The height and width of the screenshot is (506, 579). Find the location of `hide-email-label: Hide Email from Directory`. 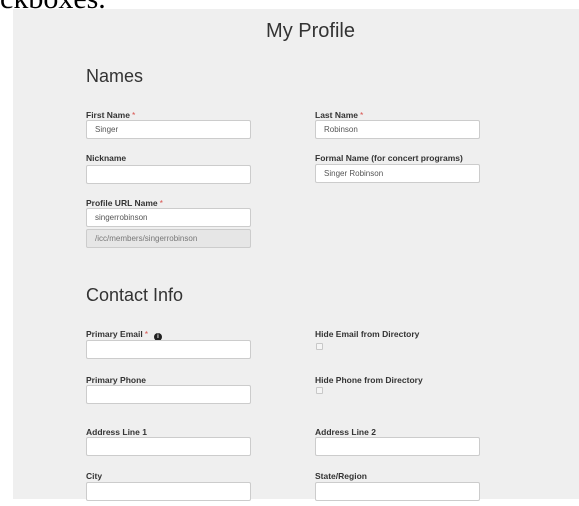

hide-email-label: Hide Email from Directory is located at coordinates (367, 334).